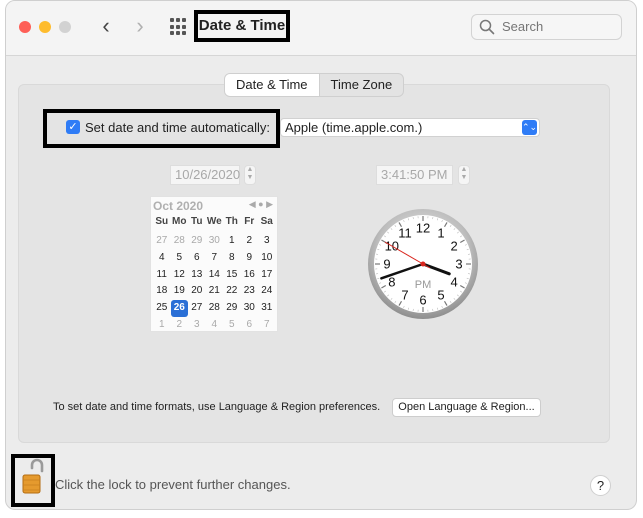 Image resolution: width=643 pixels, height=518 pixels. What do you see at coordinates (267, 308) in the screenshot?
I see `calendar-day: 31` at bounding box center [267, 308].